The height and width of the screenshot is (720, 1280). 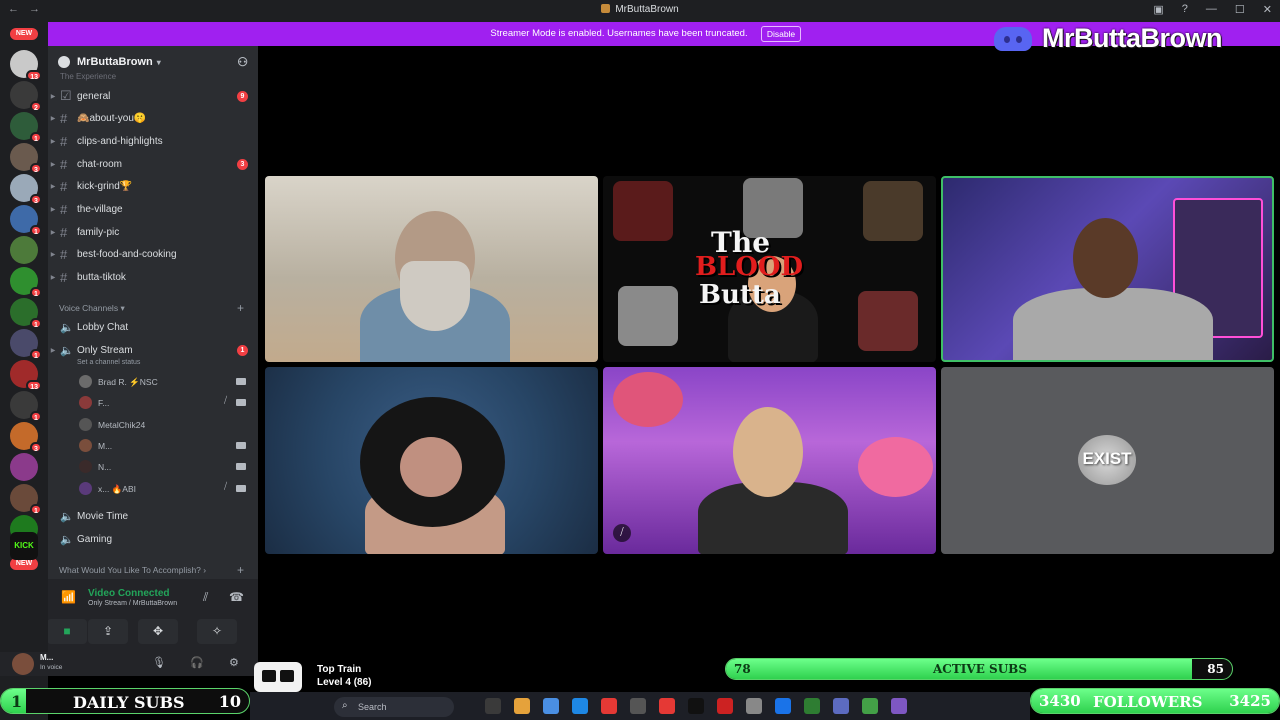 What do you see at coordinates (153, 164) in the screenshot?
I see `channel-3: ▶ # chat-room 3` at bounding box center [153, 164].